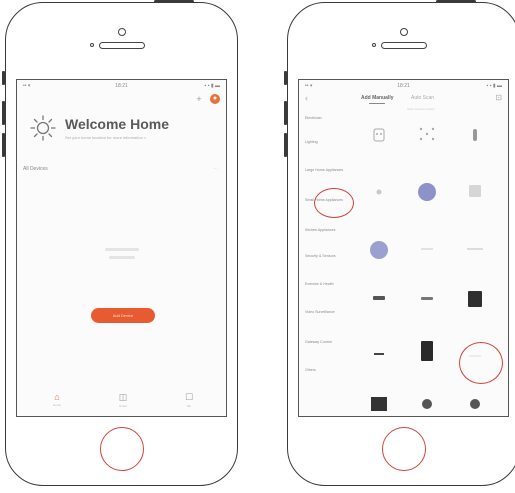 The height and width of the screenshot is (493, 515). Describe the element at coordinates (328, 118) in the screenshot. I see `category-item: Electrician` at that location.